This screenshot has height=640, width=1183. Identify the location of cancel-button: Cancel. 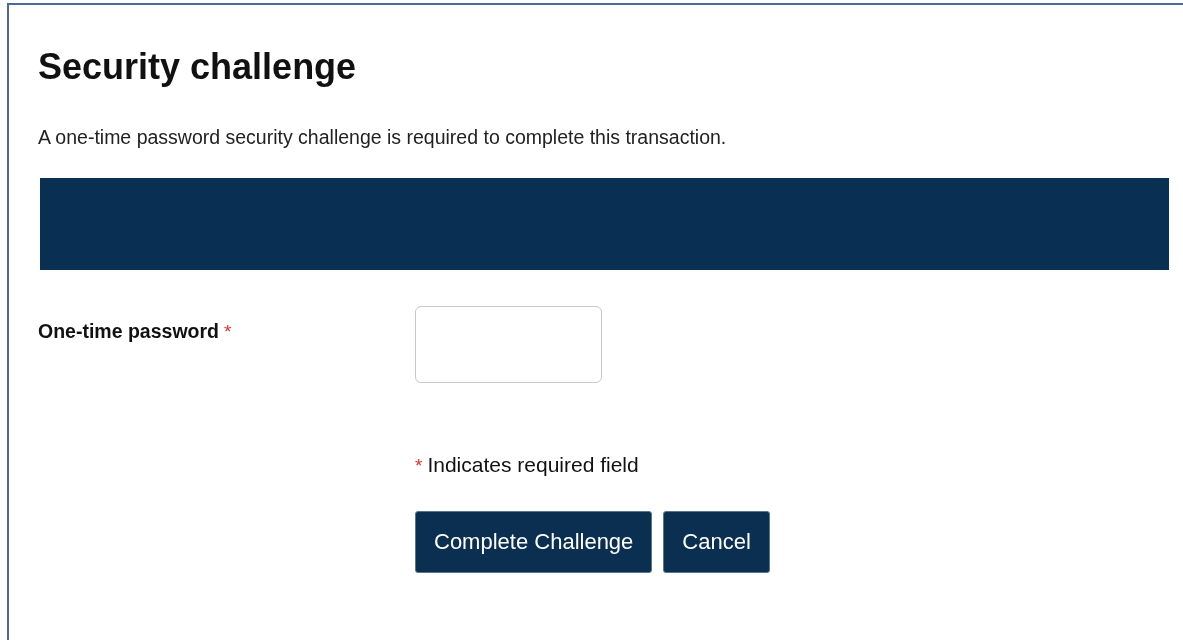
(716, 542).